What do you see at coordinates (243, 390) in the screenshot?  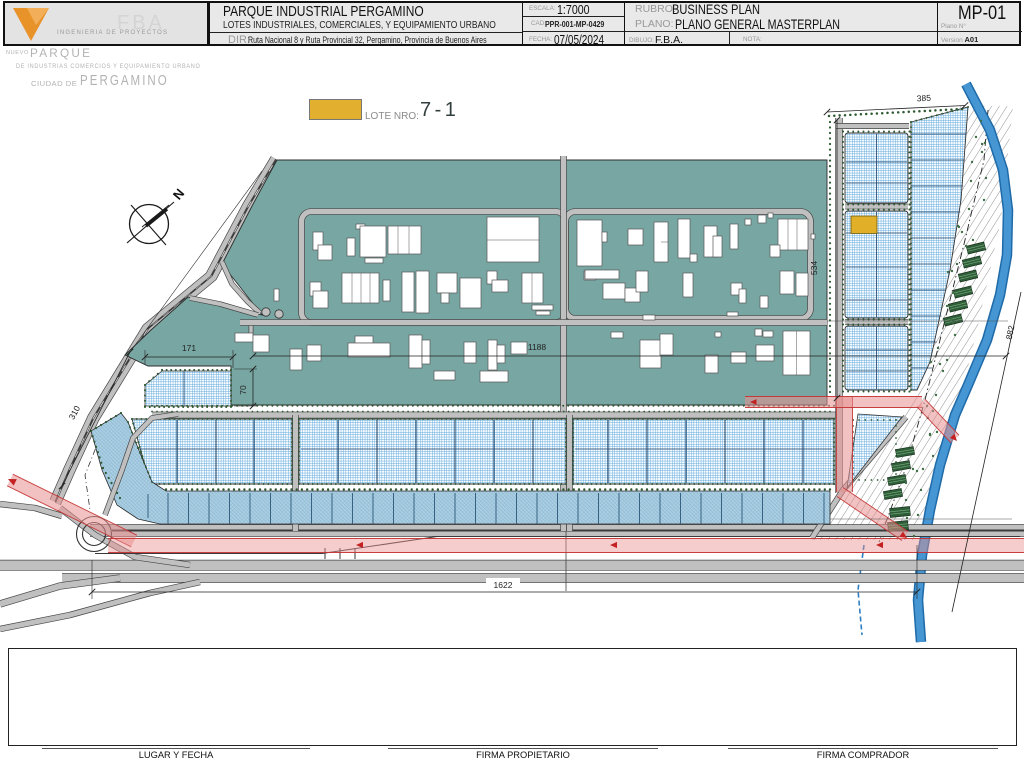 I see `svg-text: 70` at bounding box center [243, 390].